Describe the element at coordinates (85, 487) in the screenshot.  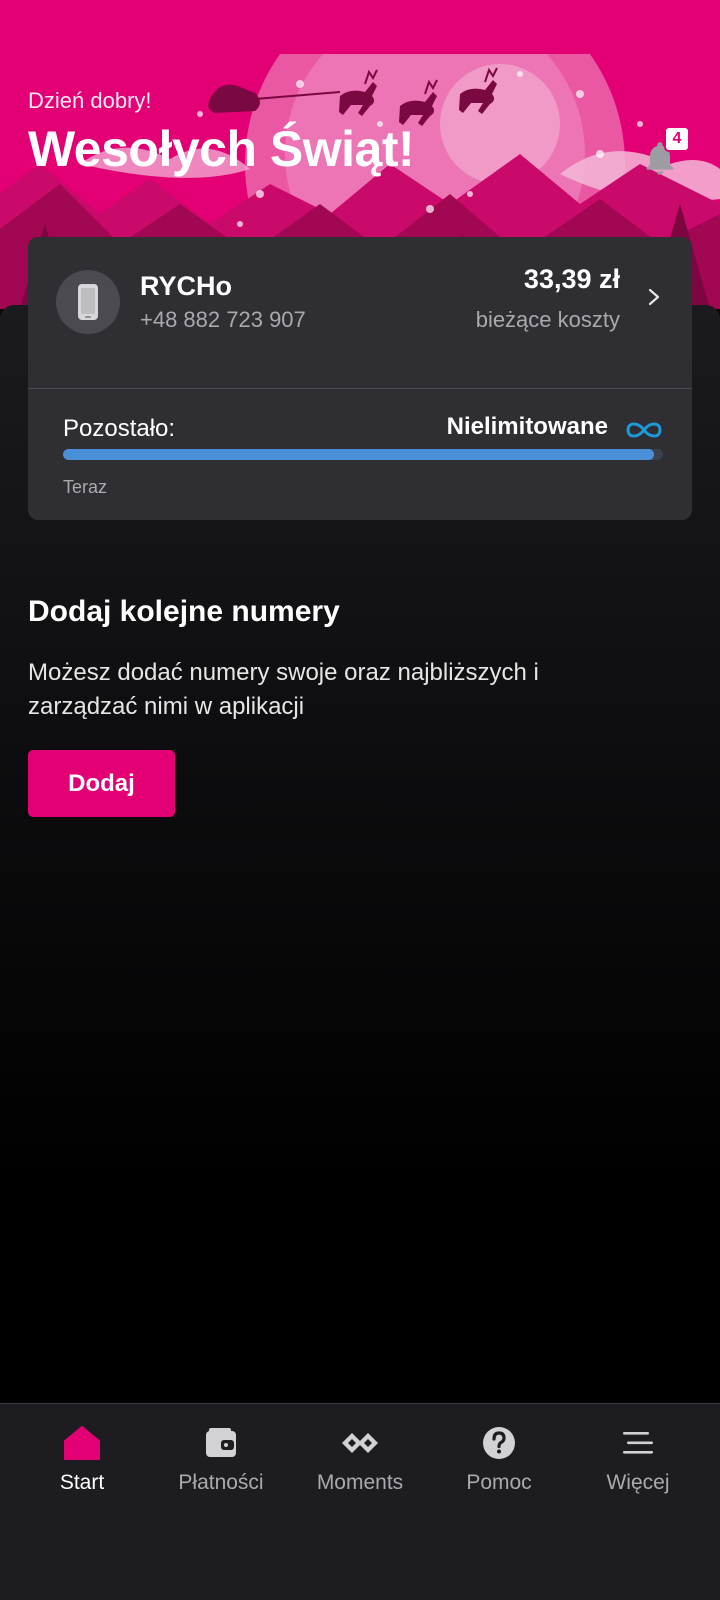
I see `time-label: Teraz` at that location.